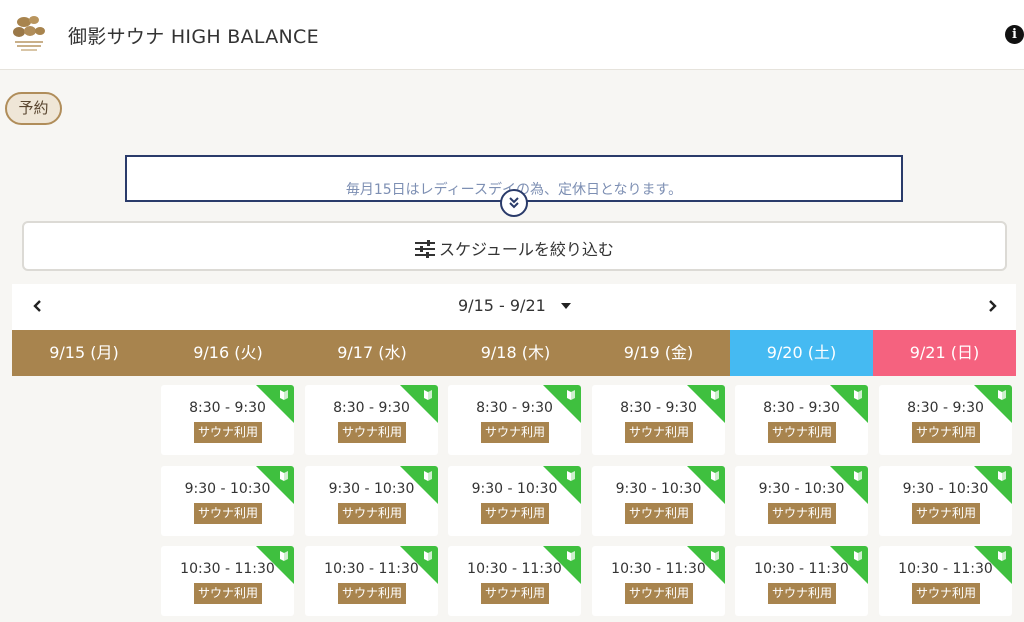  Describe the element at coordinates (658, 353) in the screenshot. I see `day-header-5: 9/19 (金)` at that location.